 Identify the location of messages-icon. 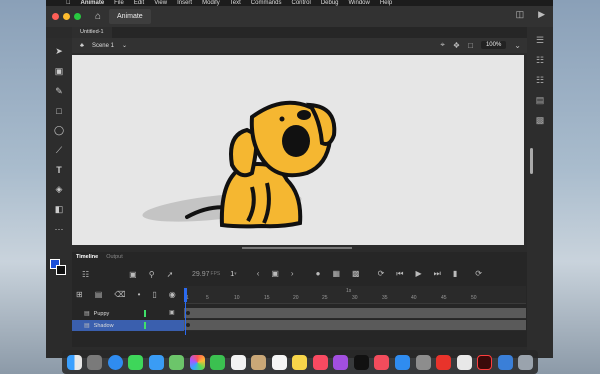
(136, 362).